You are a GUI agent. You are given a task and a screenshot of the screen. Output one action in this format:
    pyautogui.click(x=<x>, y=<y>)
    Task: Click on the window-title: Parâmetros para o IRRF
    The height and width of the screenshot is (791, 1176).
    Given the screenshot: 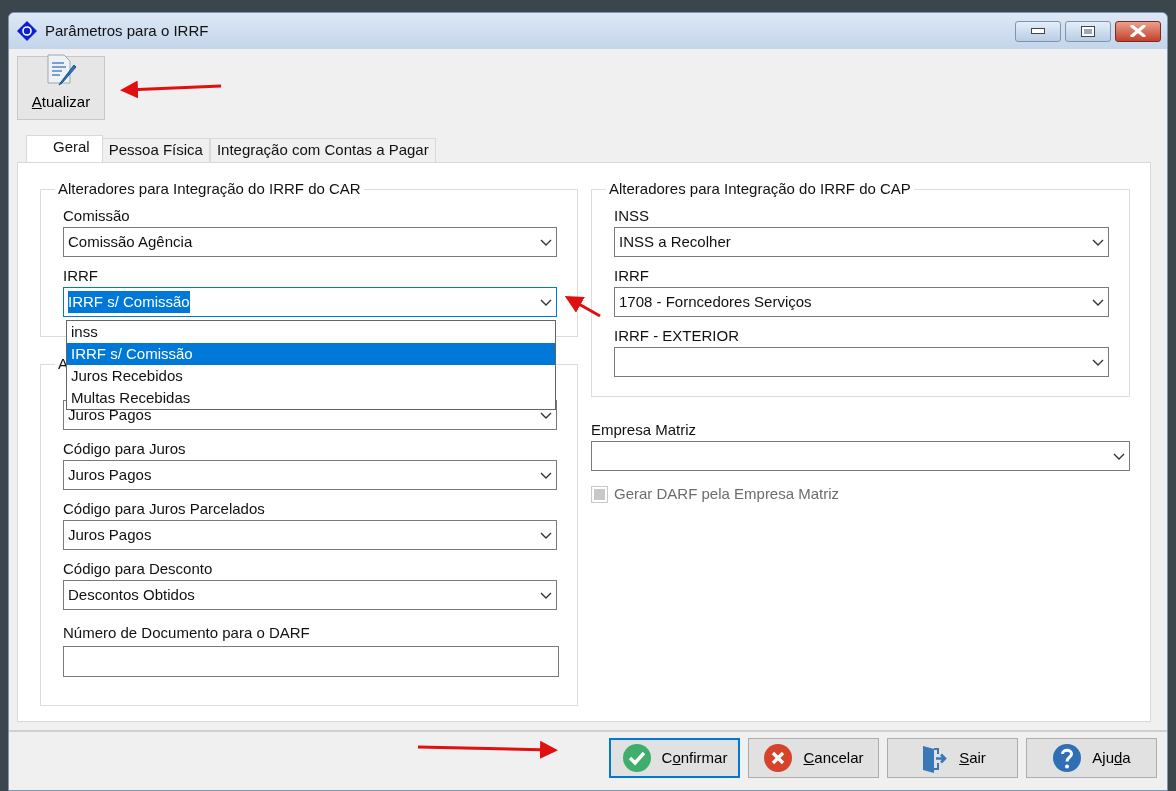 What is the action you would take?
    pyautogui.click(x=127, y=30)
    